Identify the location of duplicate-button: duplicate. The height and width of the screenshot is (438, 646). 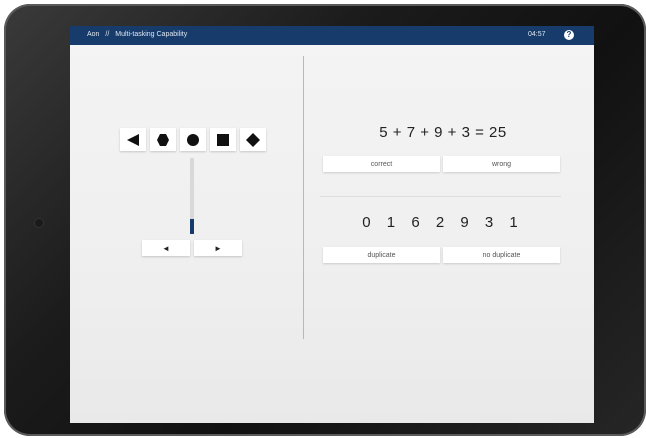
(381, 255).